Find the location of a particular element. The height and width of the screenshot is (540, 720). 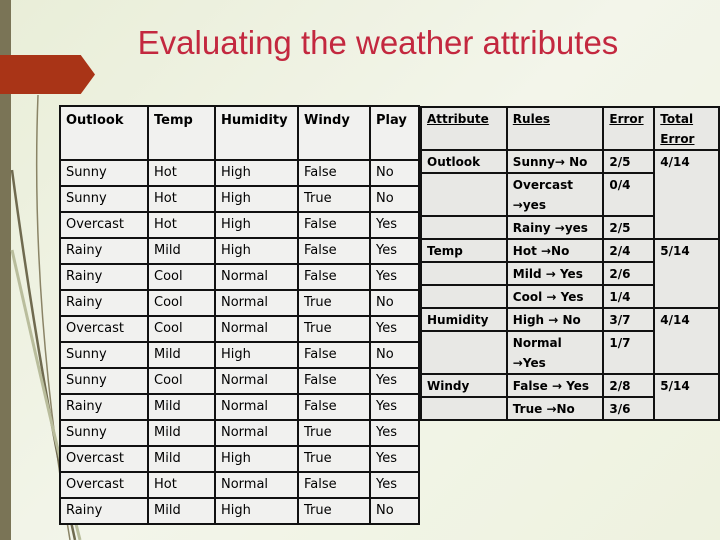

rule-row: Temp Hot →No 2/4 5/14 is located at coordinates (570, 273).